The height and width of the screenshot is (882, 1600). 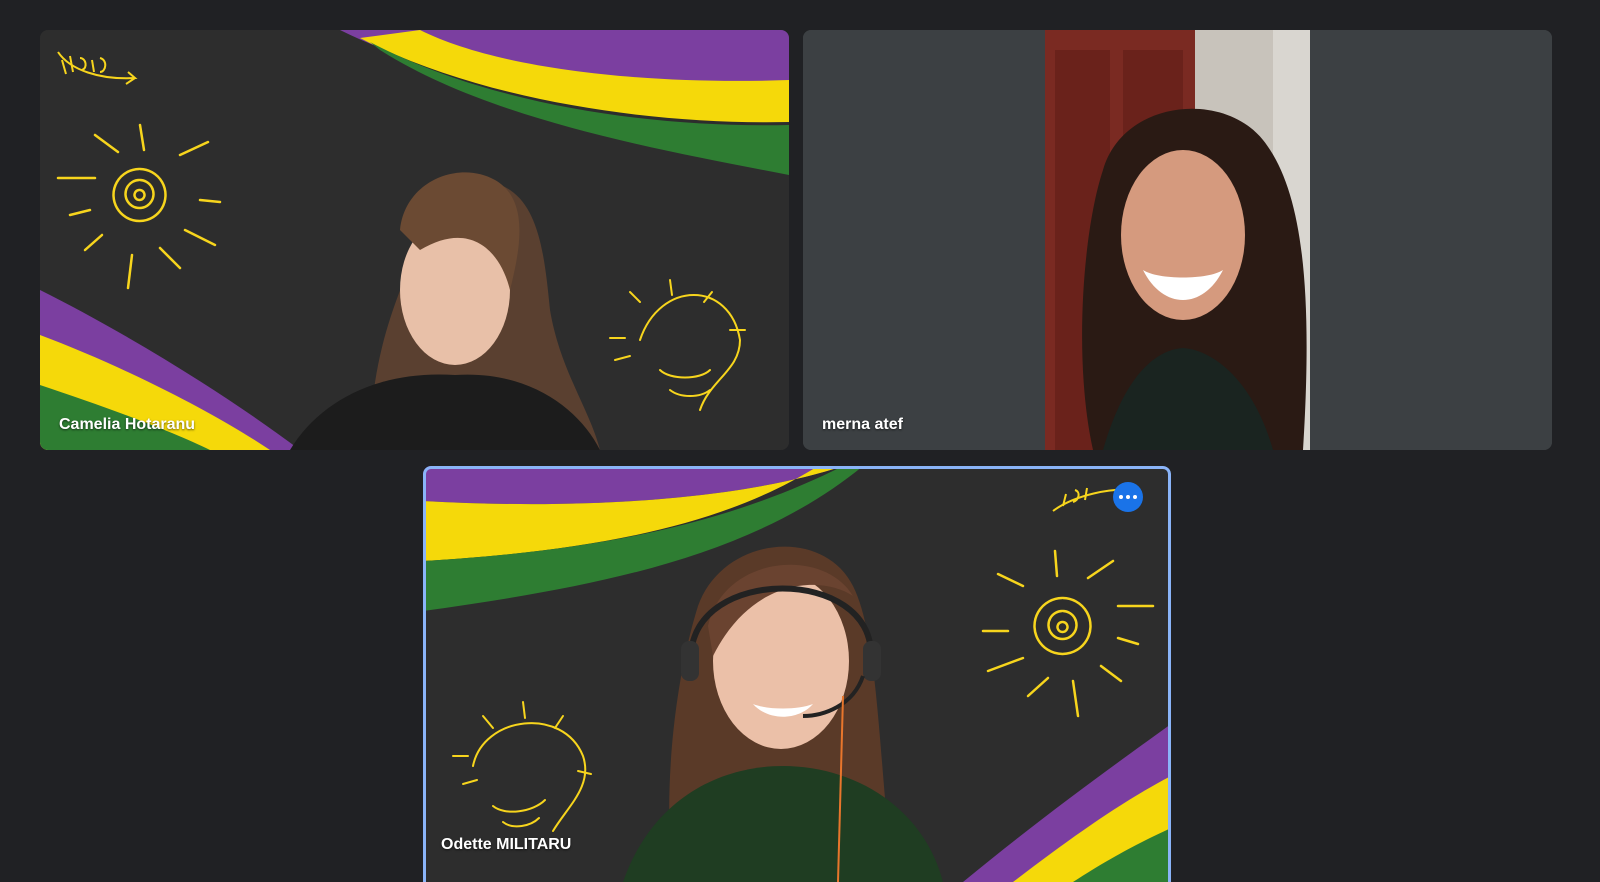 I want to click on more-options-button, so click(x=1128, y=497).